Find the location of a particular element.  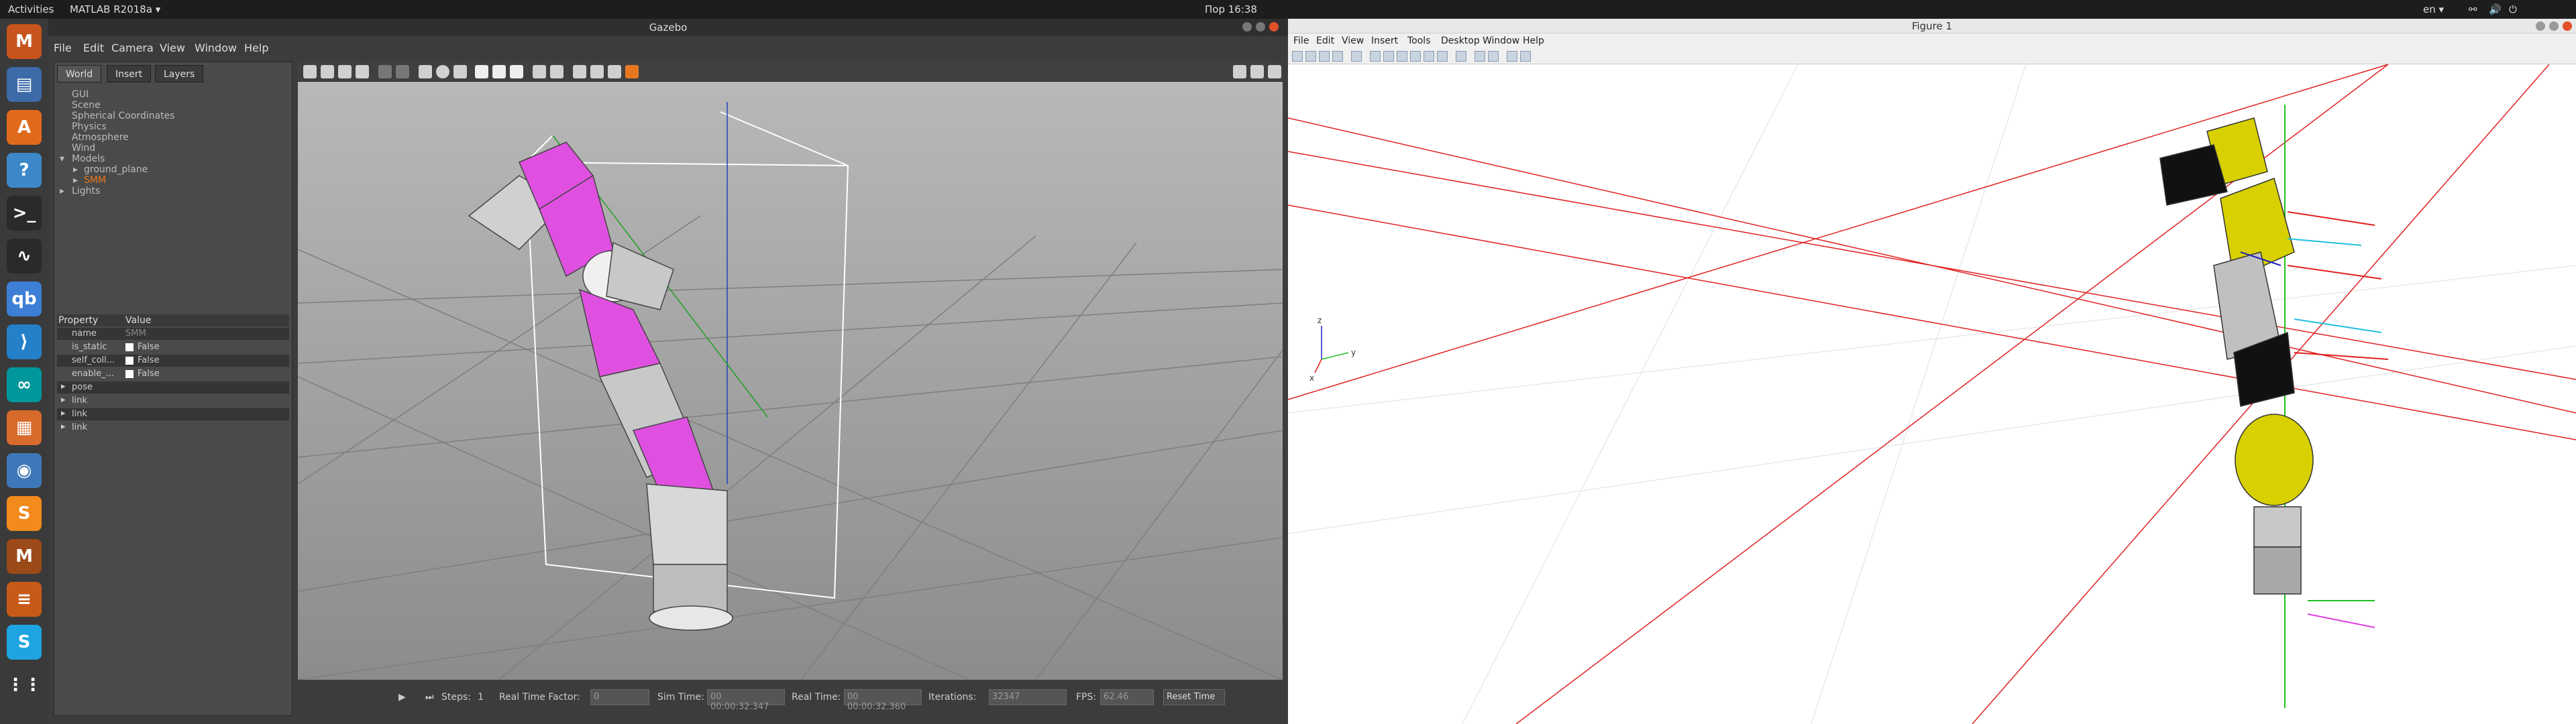

tree-item: Spherical Coordinates is located at coordinates (123, 116).